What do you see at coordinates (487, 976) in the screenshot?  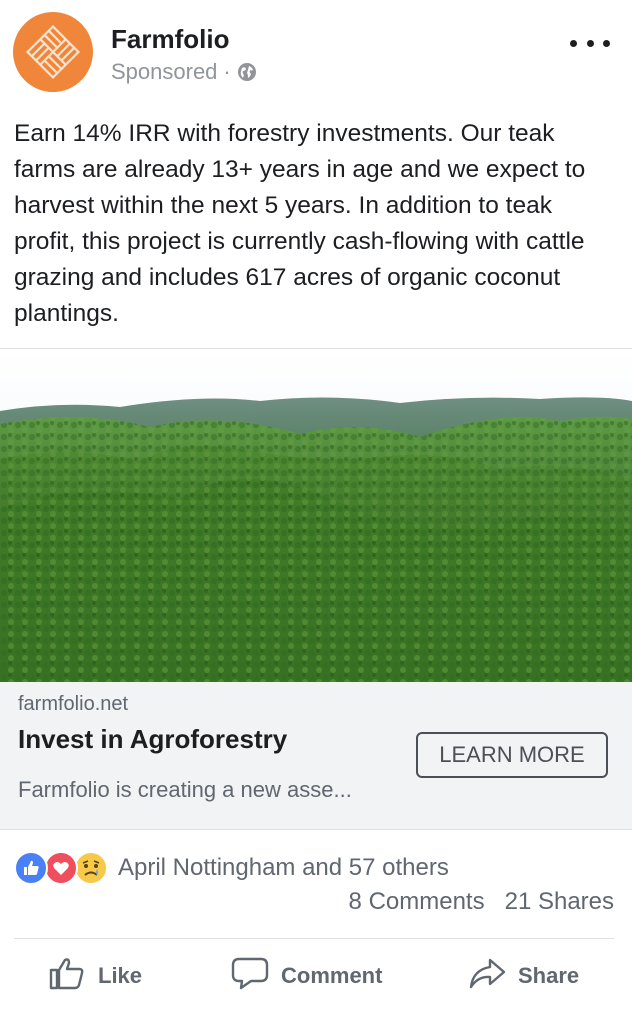 I see `share-arrow-icon` at bounding box center [487, 976].